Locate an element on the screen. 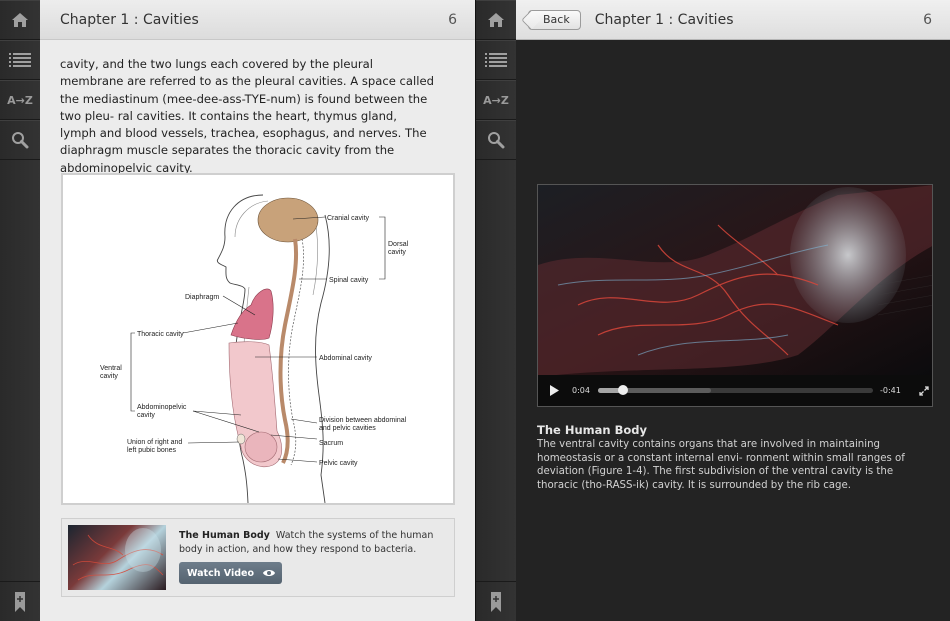 The image size is (950, 621). progress-handle is located at coordinates (622, 390).